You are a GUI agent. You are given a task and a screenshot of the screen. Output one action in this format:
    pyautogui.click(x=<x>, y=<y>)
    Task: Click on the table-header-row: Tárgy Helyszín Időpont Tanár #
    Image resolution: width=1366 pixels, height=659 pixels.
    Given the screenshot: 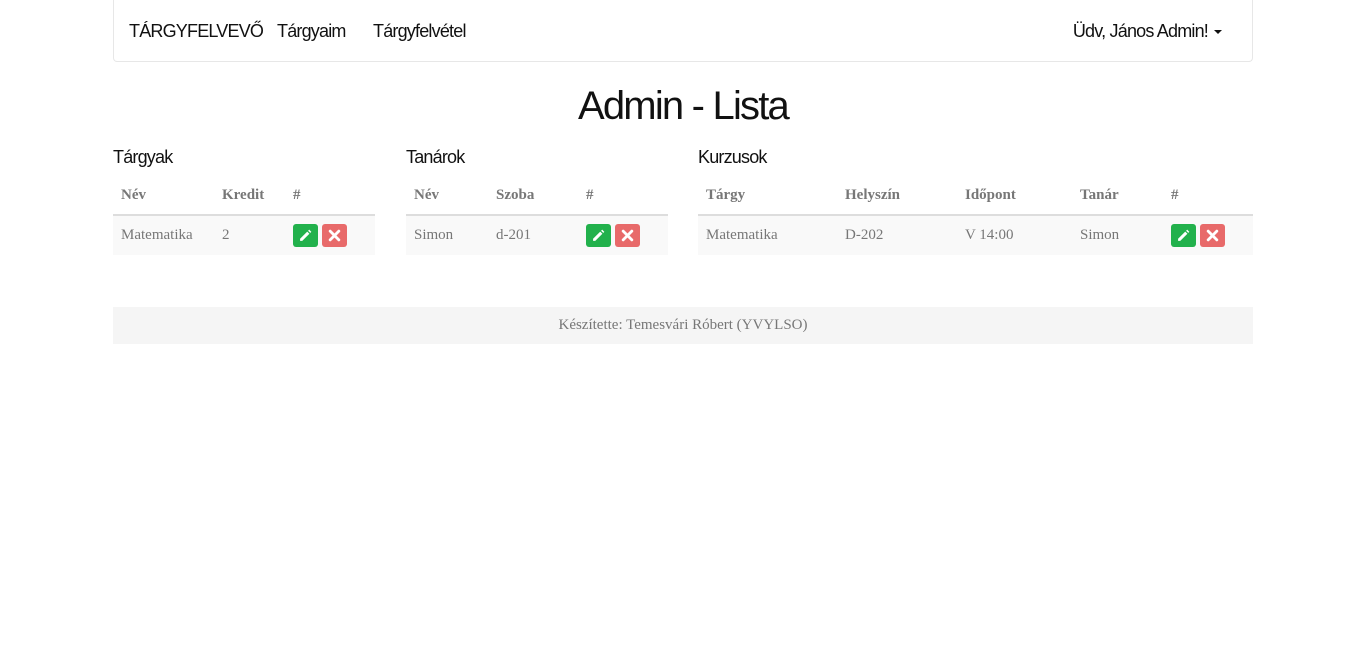 What is the action you would take?
    pyautogui.click(x=975, y=196)
    